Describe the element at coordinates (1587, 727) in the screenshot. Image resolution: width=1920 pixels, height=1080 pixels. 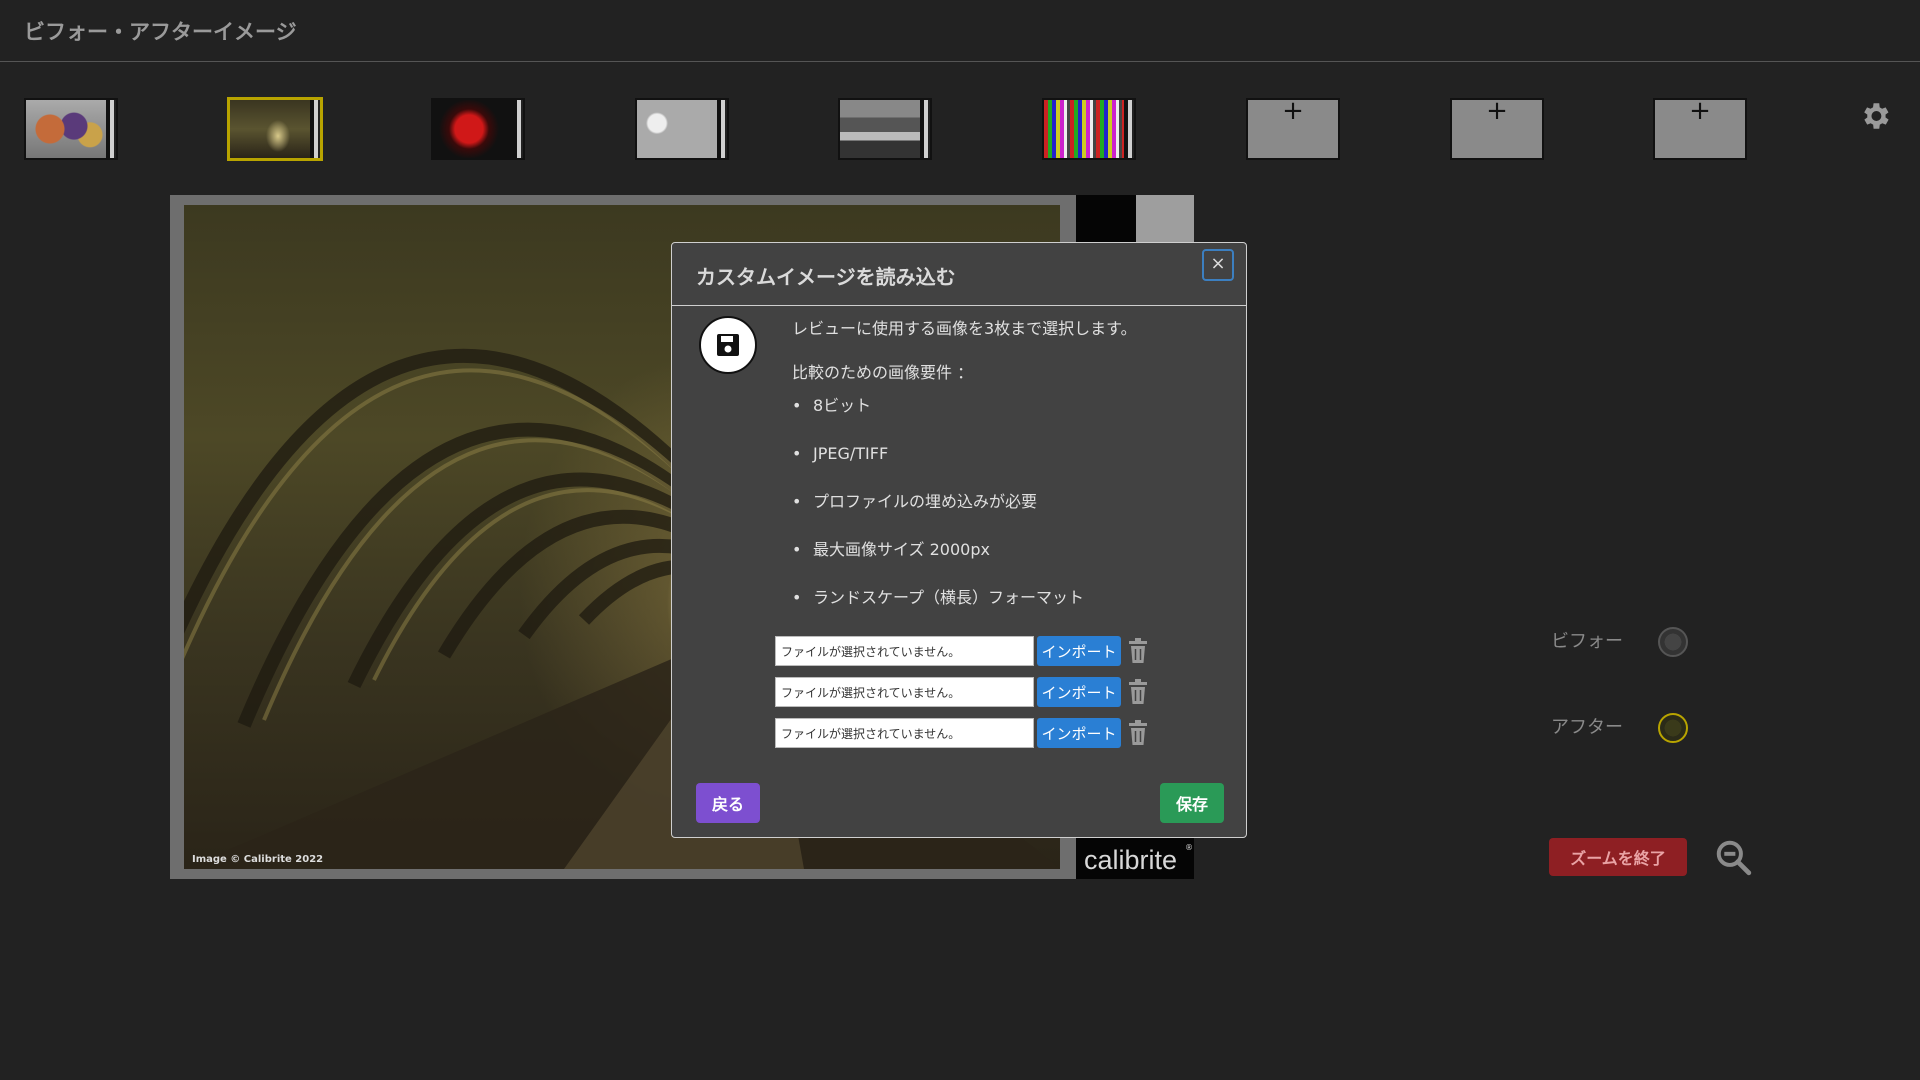
I see `after-label: アフター` at that location.